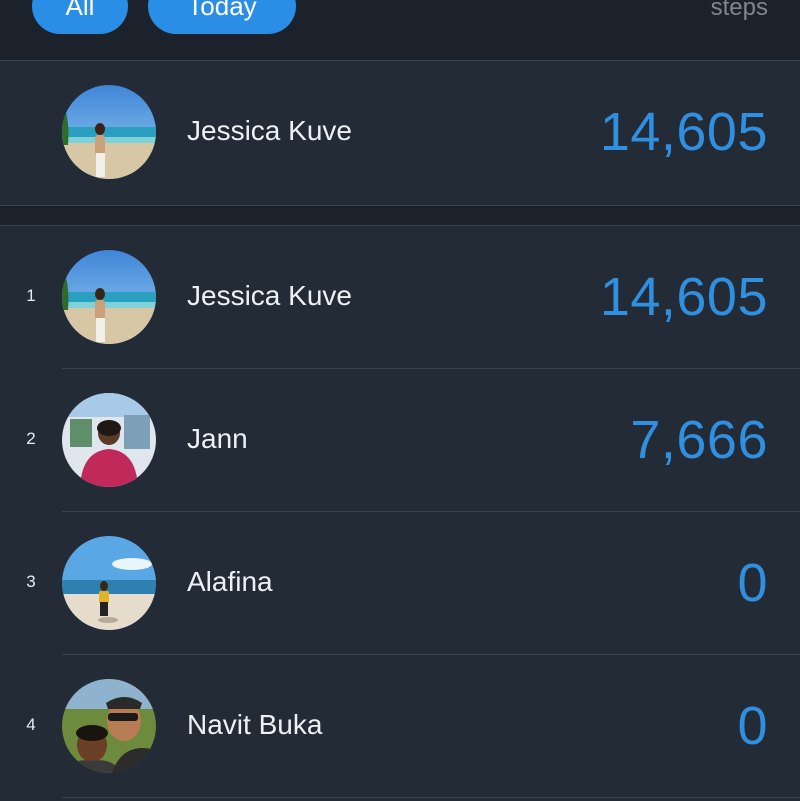 The image size is (800, 801). Describe the element at coordinates (269, 295) in the screenshot. I see `participant-name: Jessica Kuve` at that location.